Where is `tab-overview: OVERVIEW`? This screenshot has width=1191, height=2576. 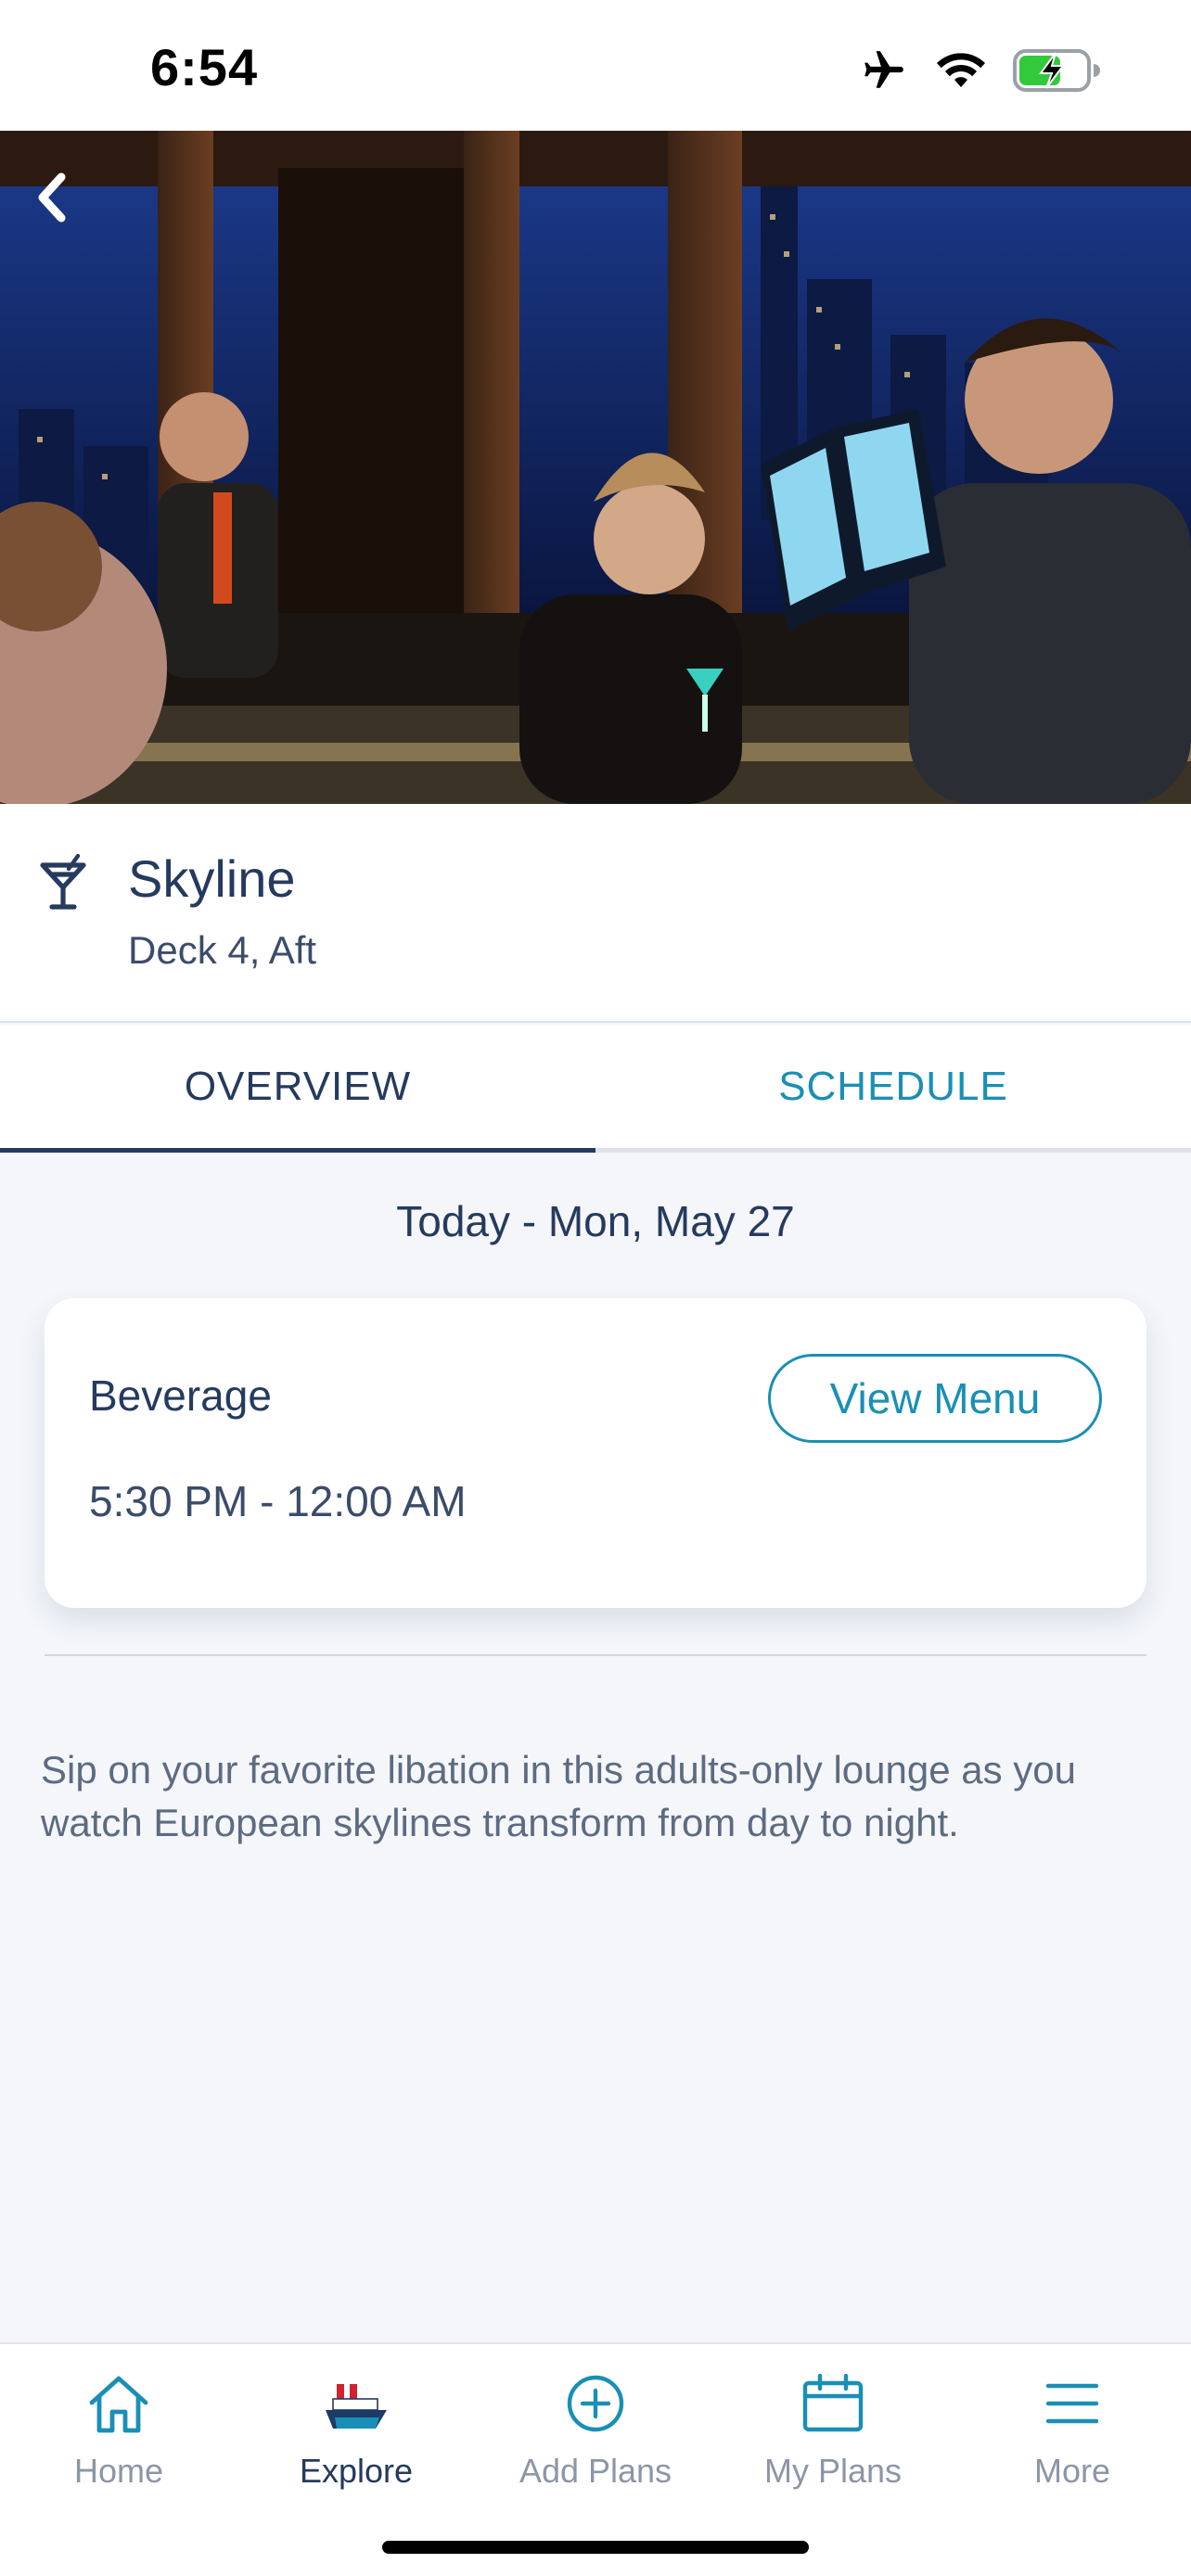 tab-overview: OVERVIEW is located at coordinates (298, 1086).